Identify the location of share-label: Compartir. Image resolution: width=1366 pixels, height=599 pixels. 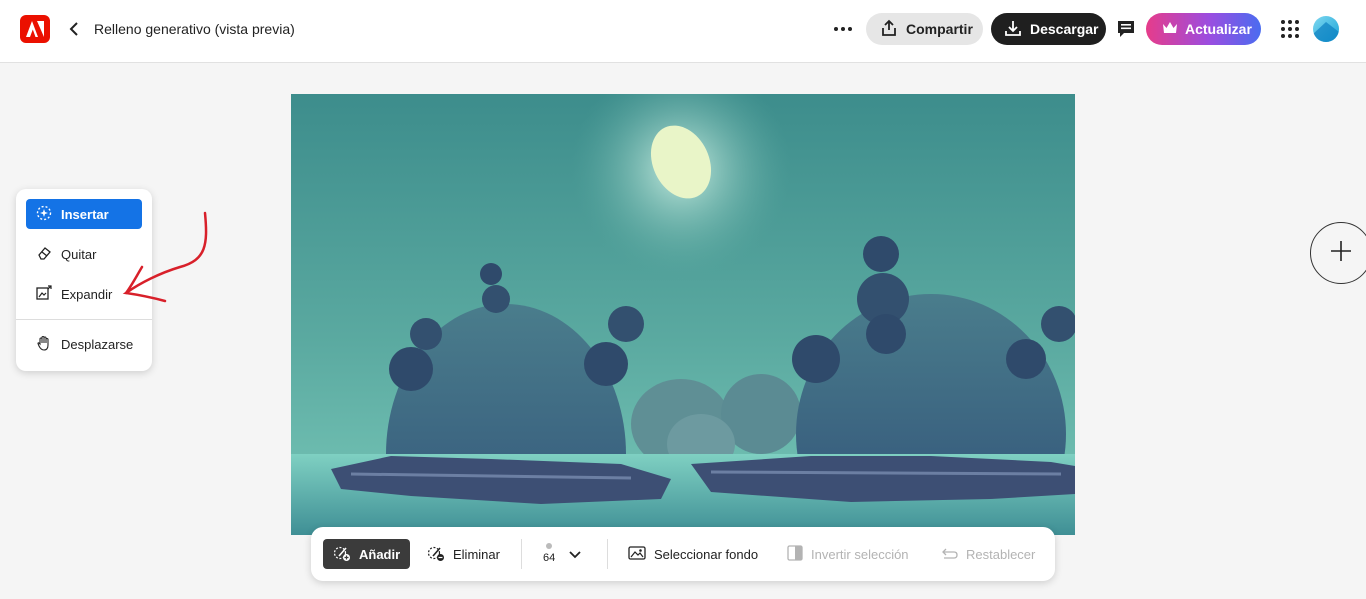
(939, 29).